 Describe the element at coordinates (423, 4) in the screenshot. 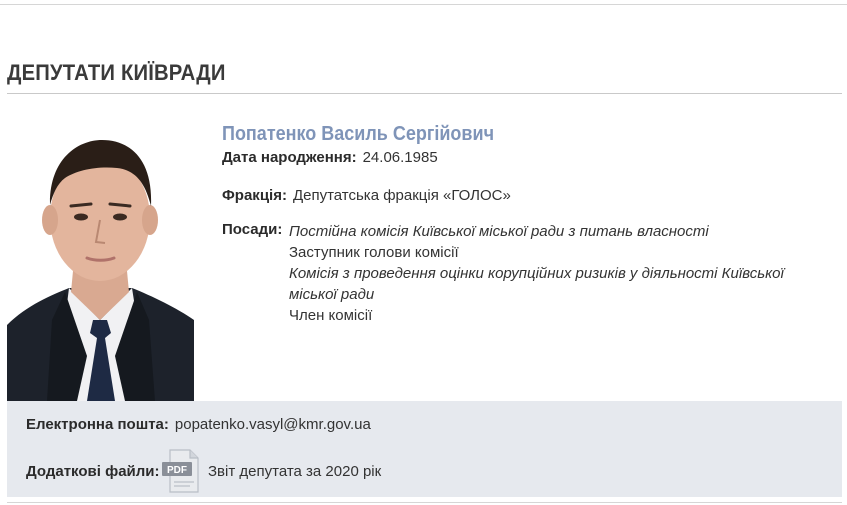

I see `top-divider` at that location.